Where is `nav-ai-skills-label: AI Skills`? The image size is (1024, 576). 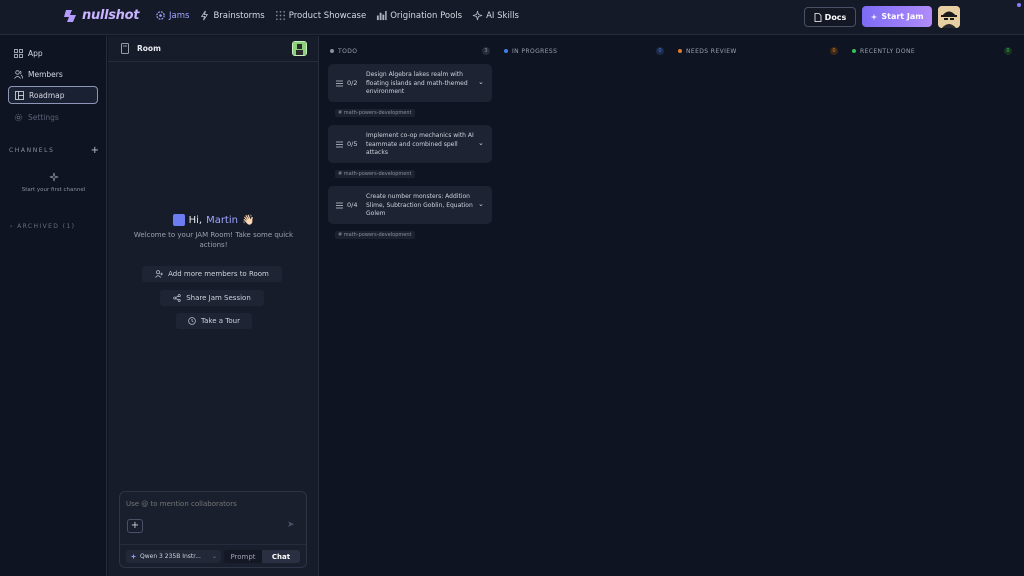 nav-ai-skills-label: AI Skills is located at coordinates (502, 15).